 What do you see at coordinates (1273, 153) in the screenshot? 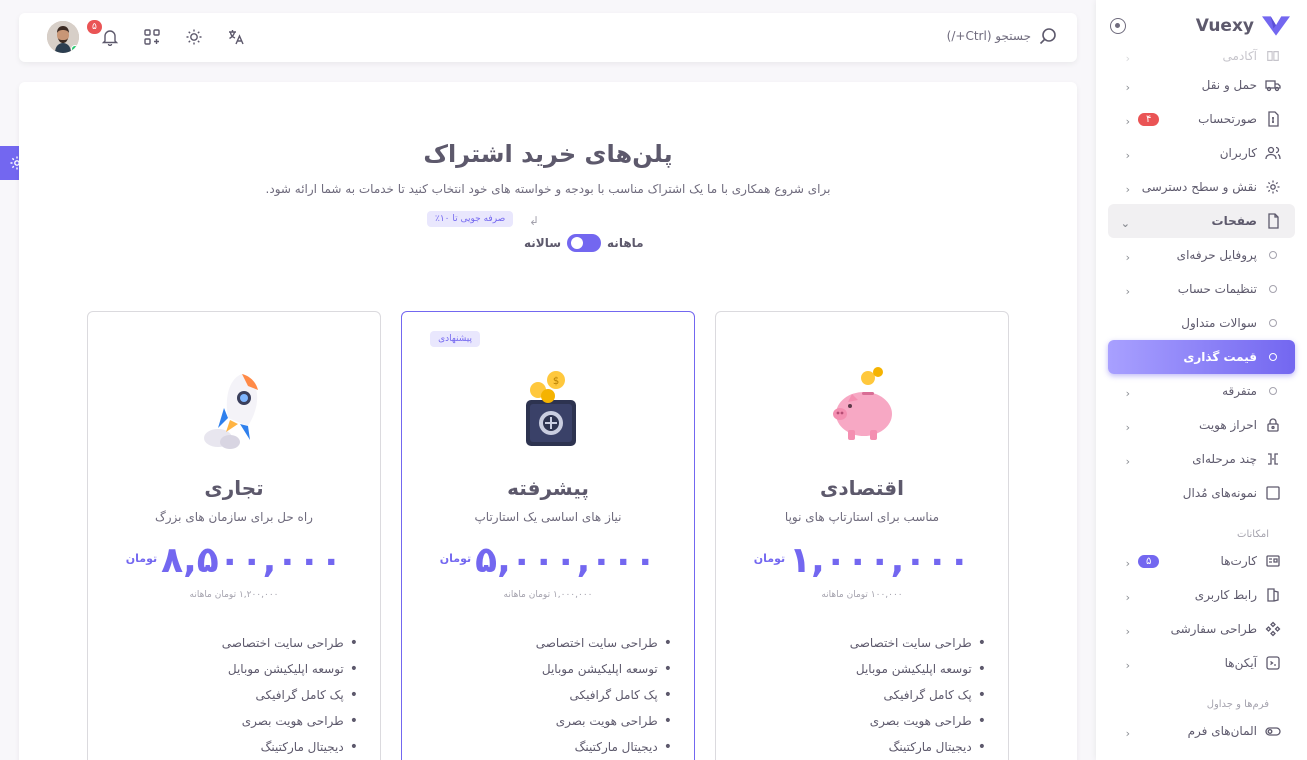
I see `users-icon` at bounding box center [1273, 153].